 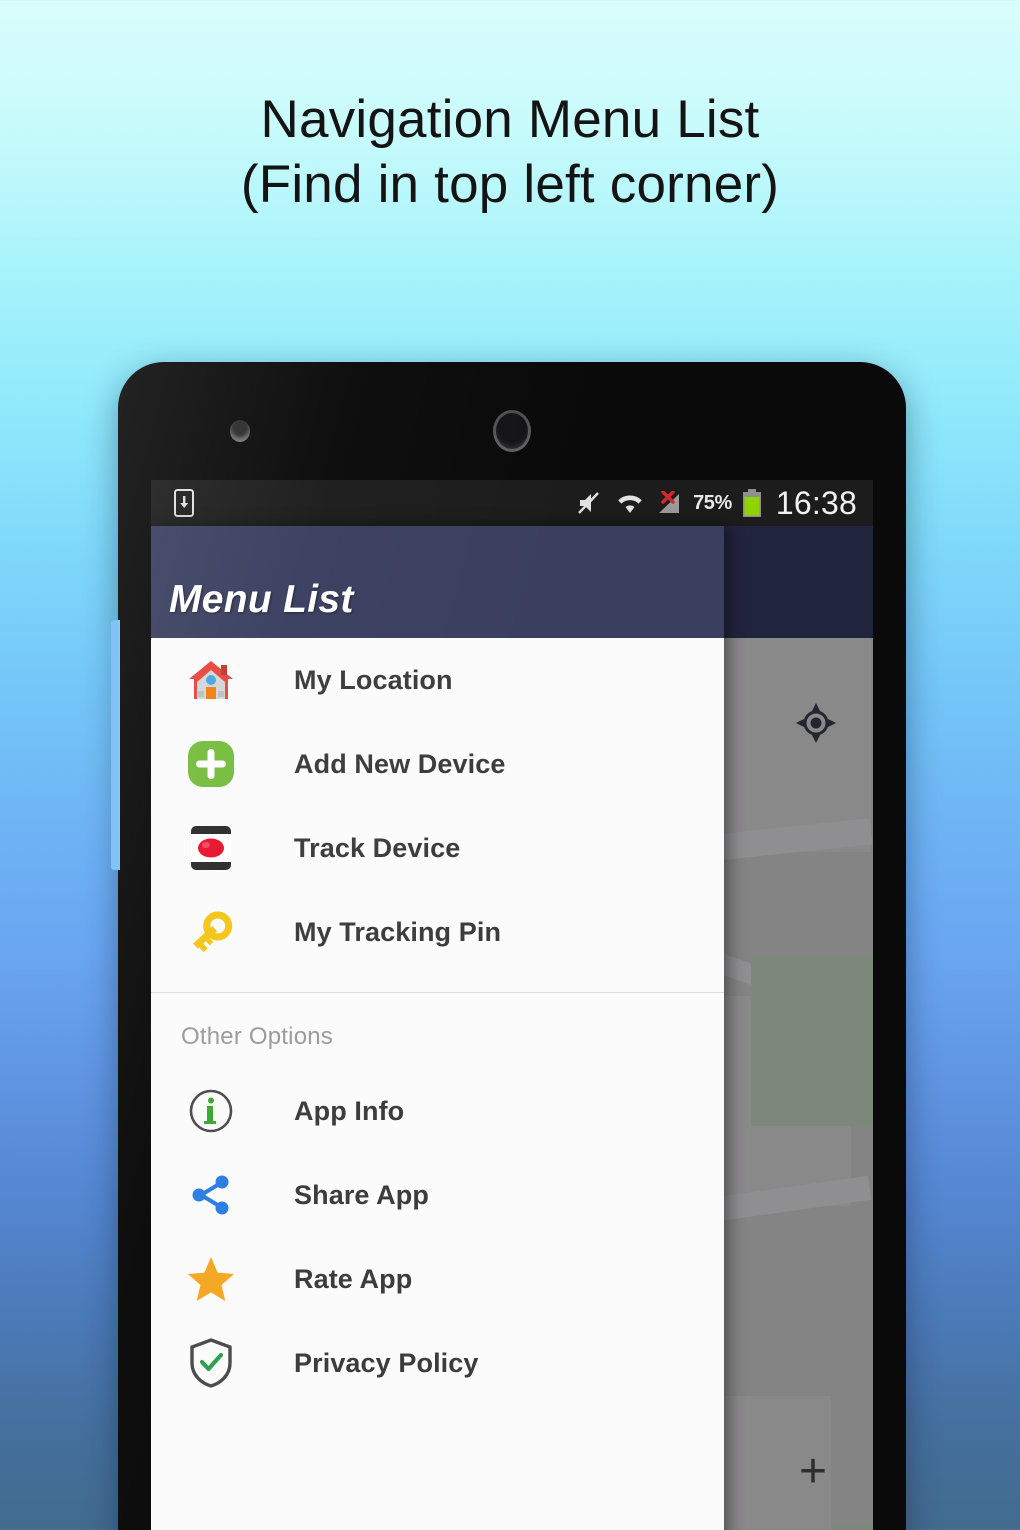 What do you see at coordinates (400, 763) in the screenshot?
I see `menu-item-label: Add New Device` at bounding box center [400, 763].